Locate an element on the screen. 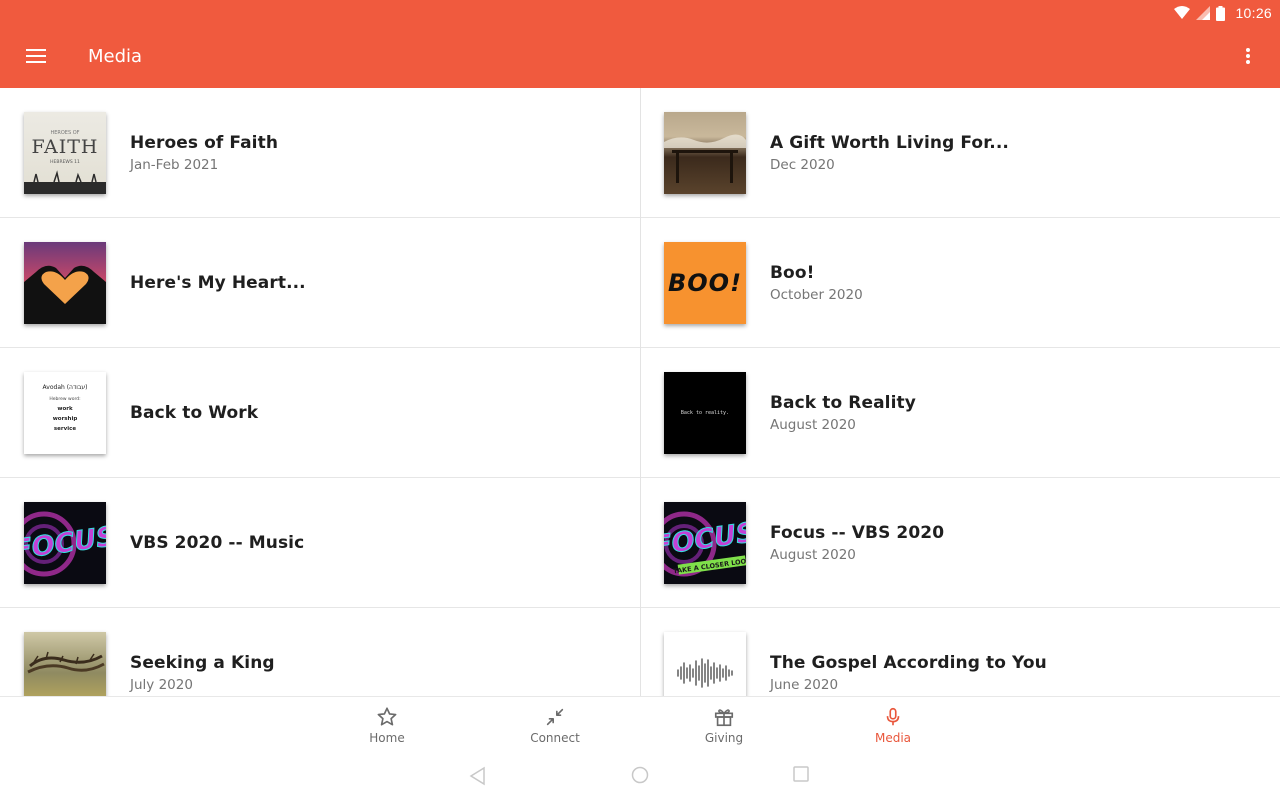  microphone-icon is located at coordinates (893, 716).